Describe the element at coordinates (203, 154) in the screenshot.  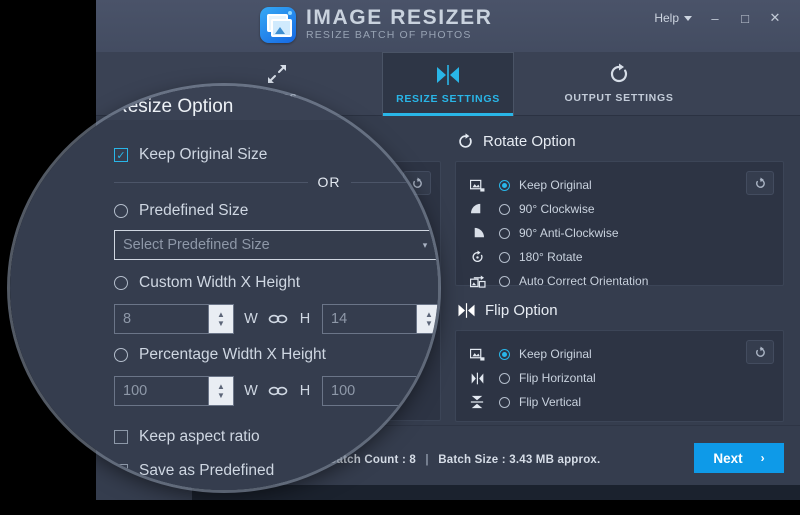
I see `keep-original-size-label: Keep Original Size` at that location.